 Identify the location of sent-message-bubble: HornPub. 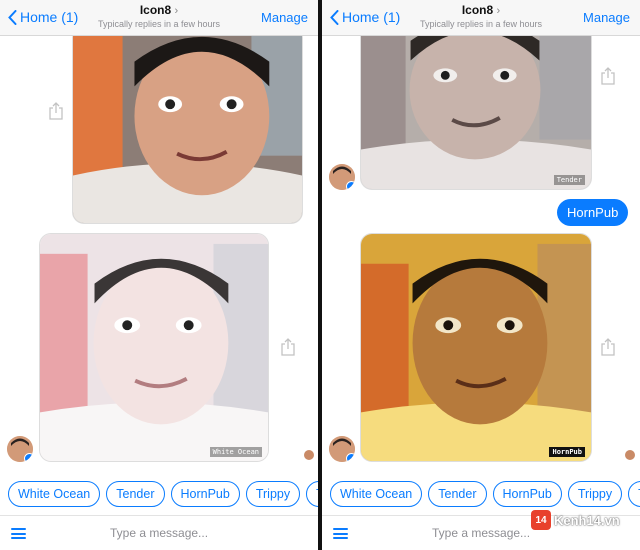
(593, 212).